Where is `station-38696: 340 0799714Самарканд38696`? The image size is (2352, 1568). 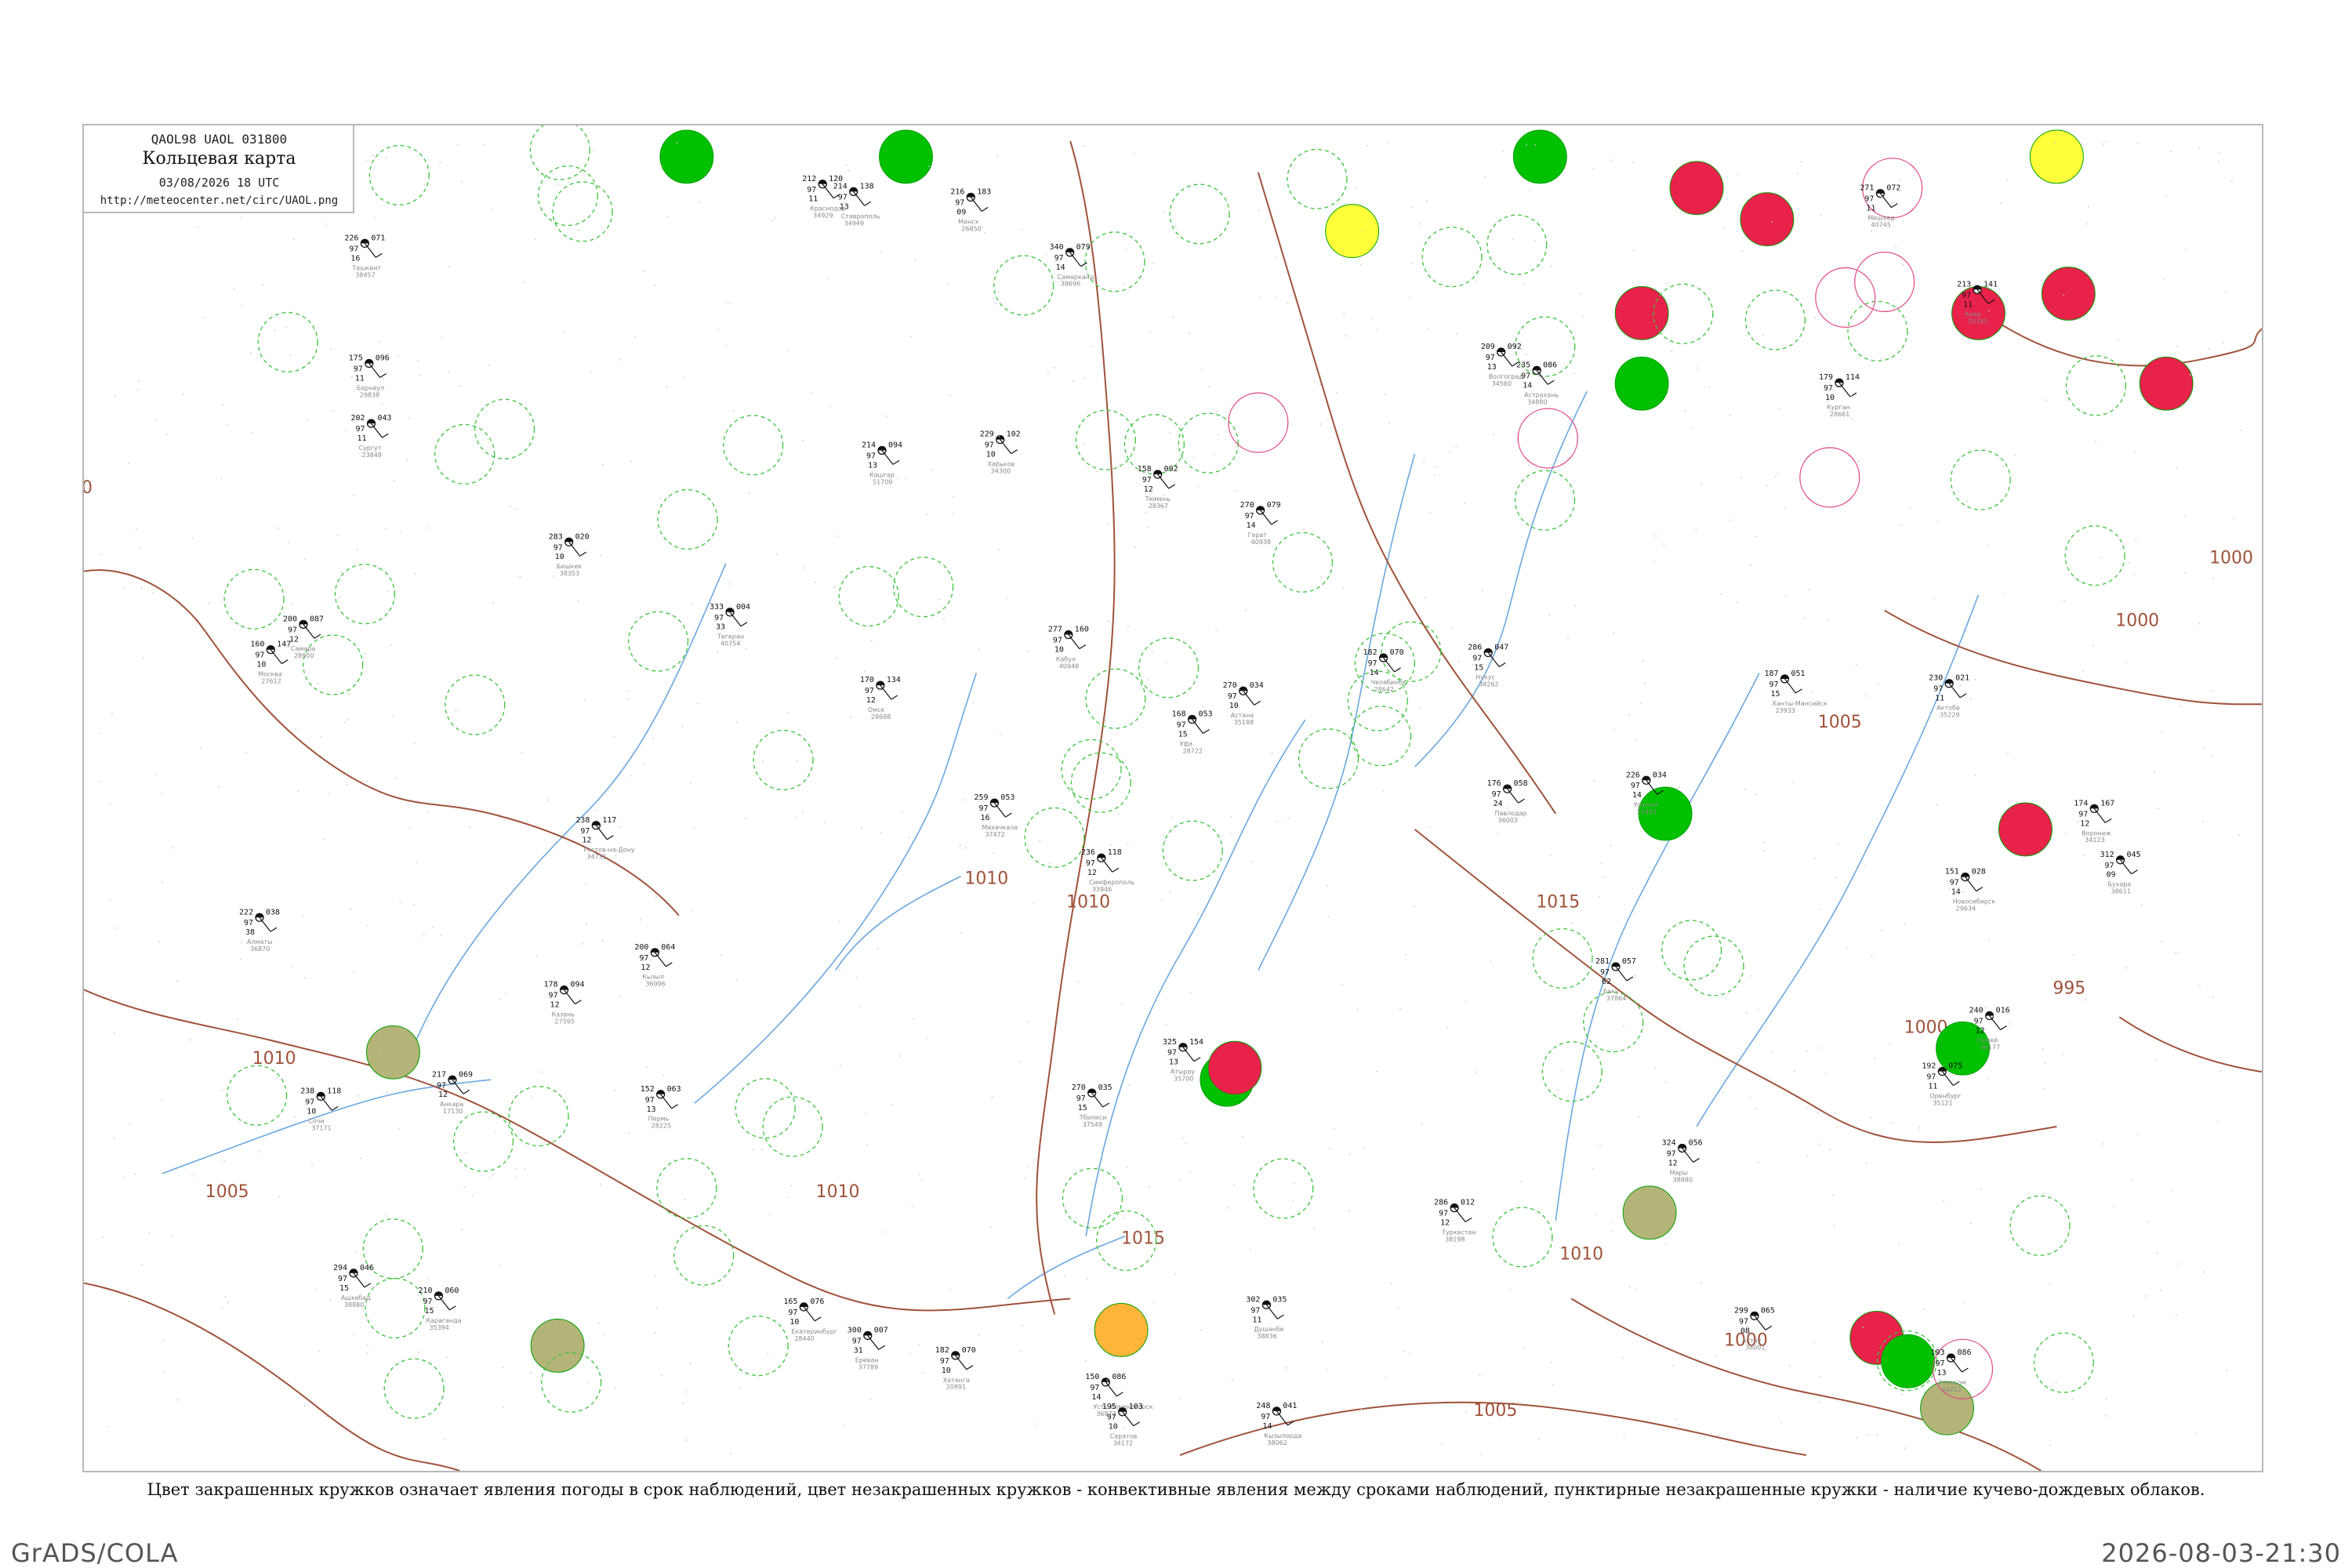 station-38696: 340 0799714Самарканд38696 is located at coordinates (1072, 265).